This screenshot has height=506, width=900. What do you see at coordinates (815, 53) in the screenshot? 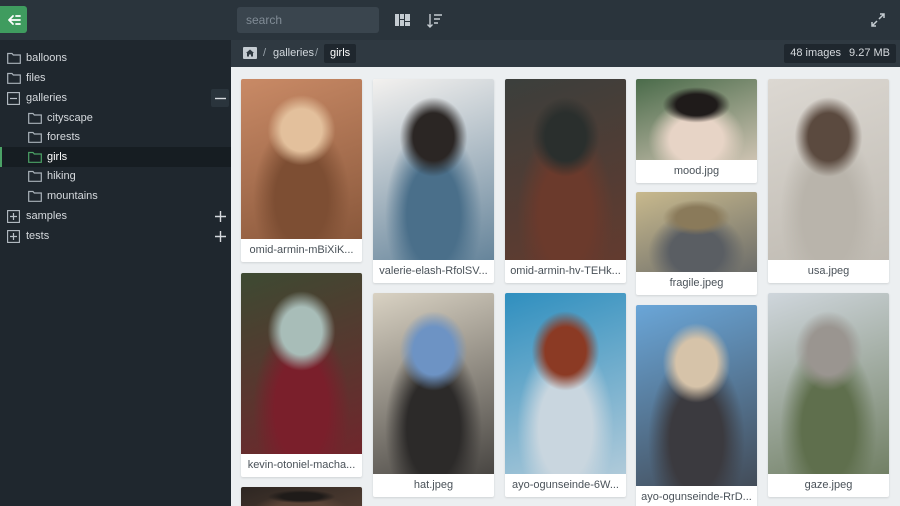
I see `image-count: 48 images` at bounding box center [815, 53].